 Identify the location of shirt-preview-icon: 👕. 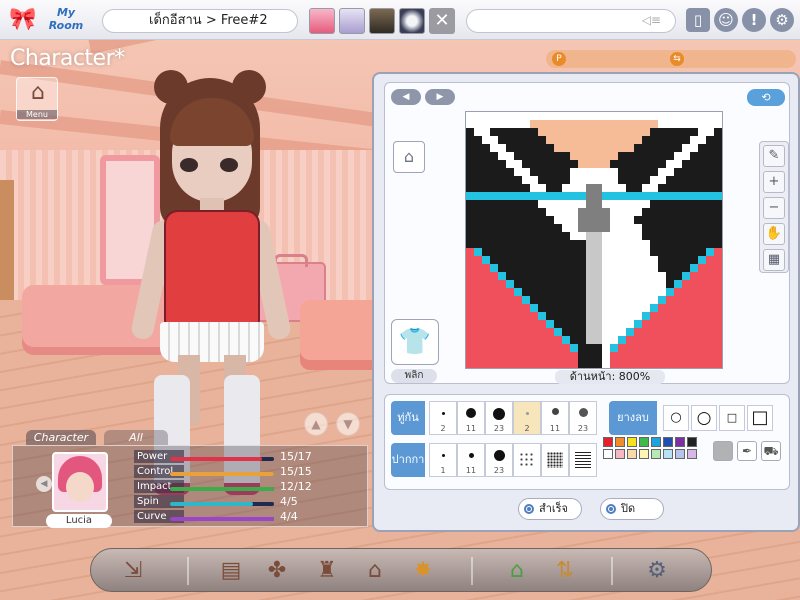
(415, 342).